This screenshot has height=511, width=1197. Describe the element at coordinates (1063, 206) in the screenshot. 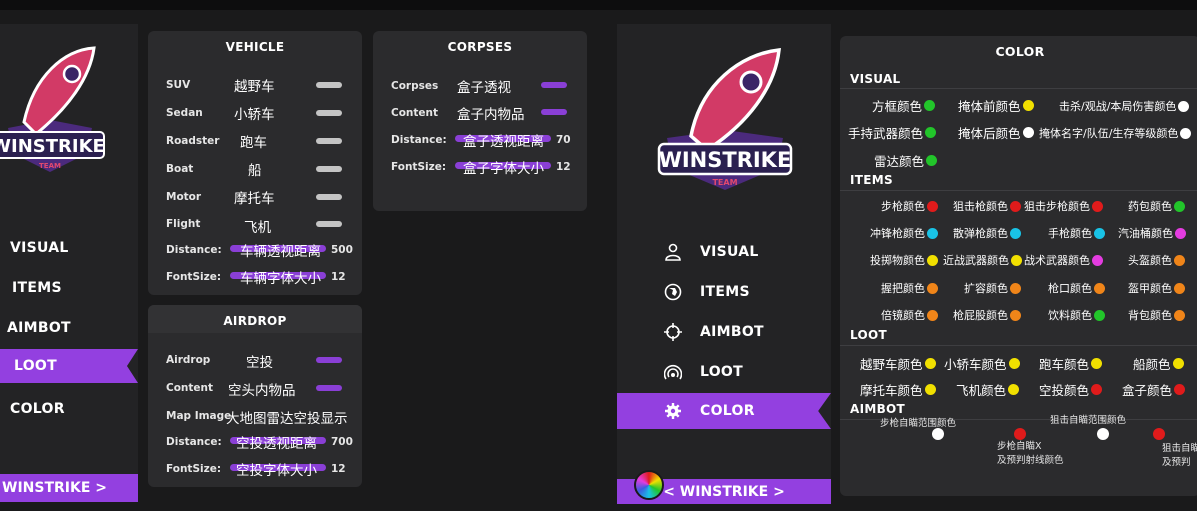

I see `items-color-item: 狙击步枪颜色` at that location.